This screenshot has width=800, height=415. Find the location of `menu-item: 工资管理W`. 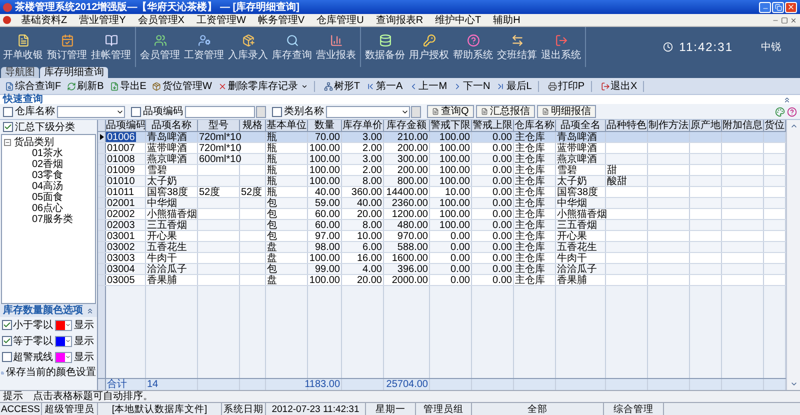

menu-item: 工资管理W is located at coordinates (221, 20).